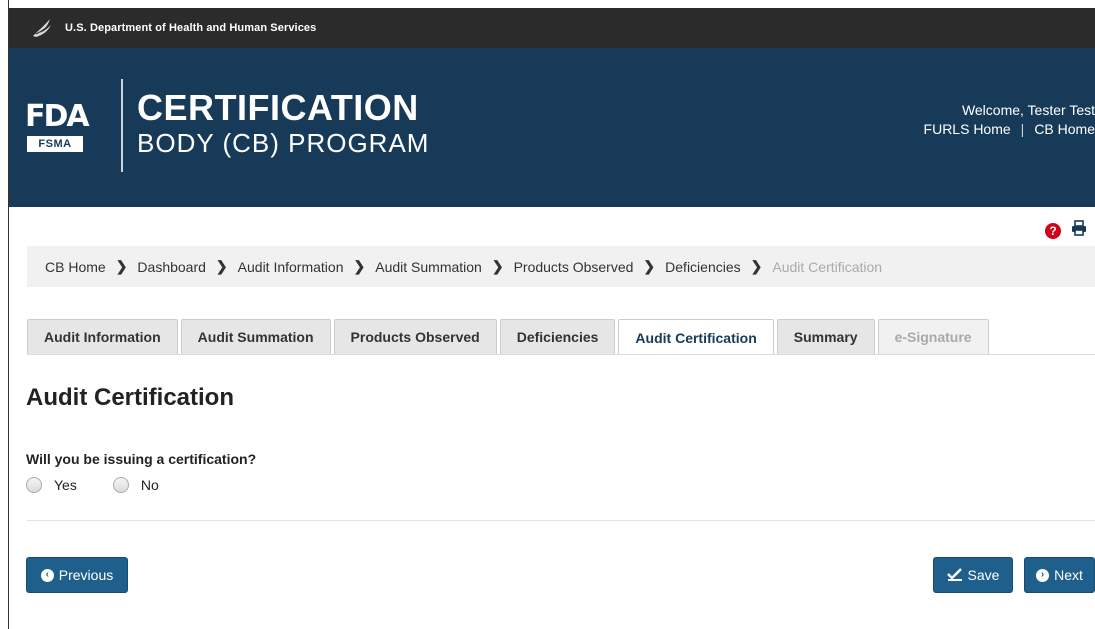 The width and height of the screenshot is (1095, 629). What do you see at coordinates (86, 575) in the screenshot?
I see `previous-button-label: Previous` at bounding box center [86, 575].